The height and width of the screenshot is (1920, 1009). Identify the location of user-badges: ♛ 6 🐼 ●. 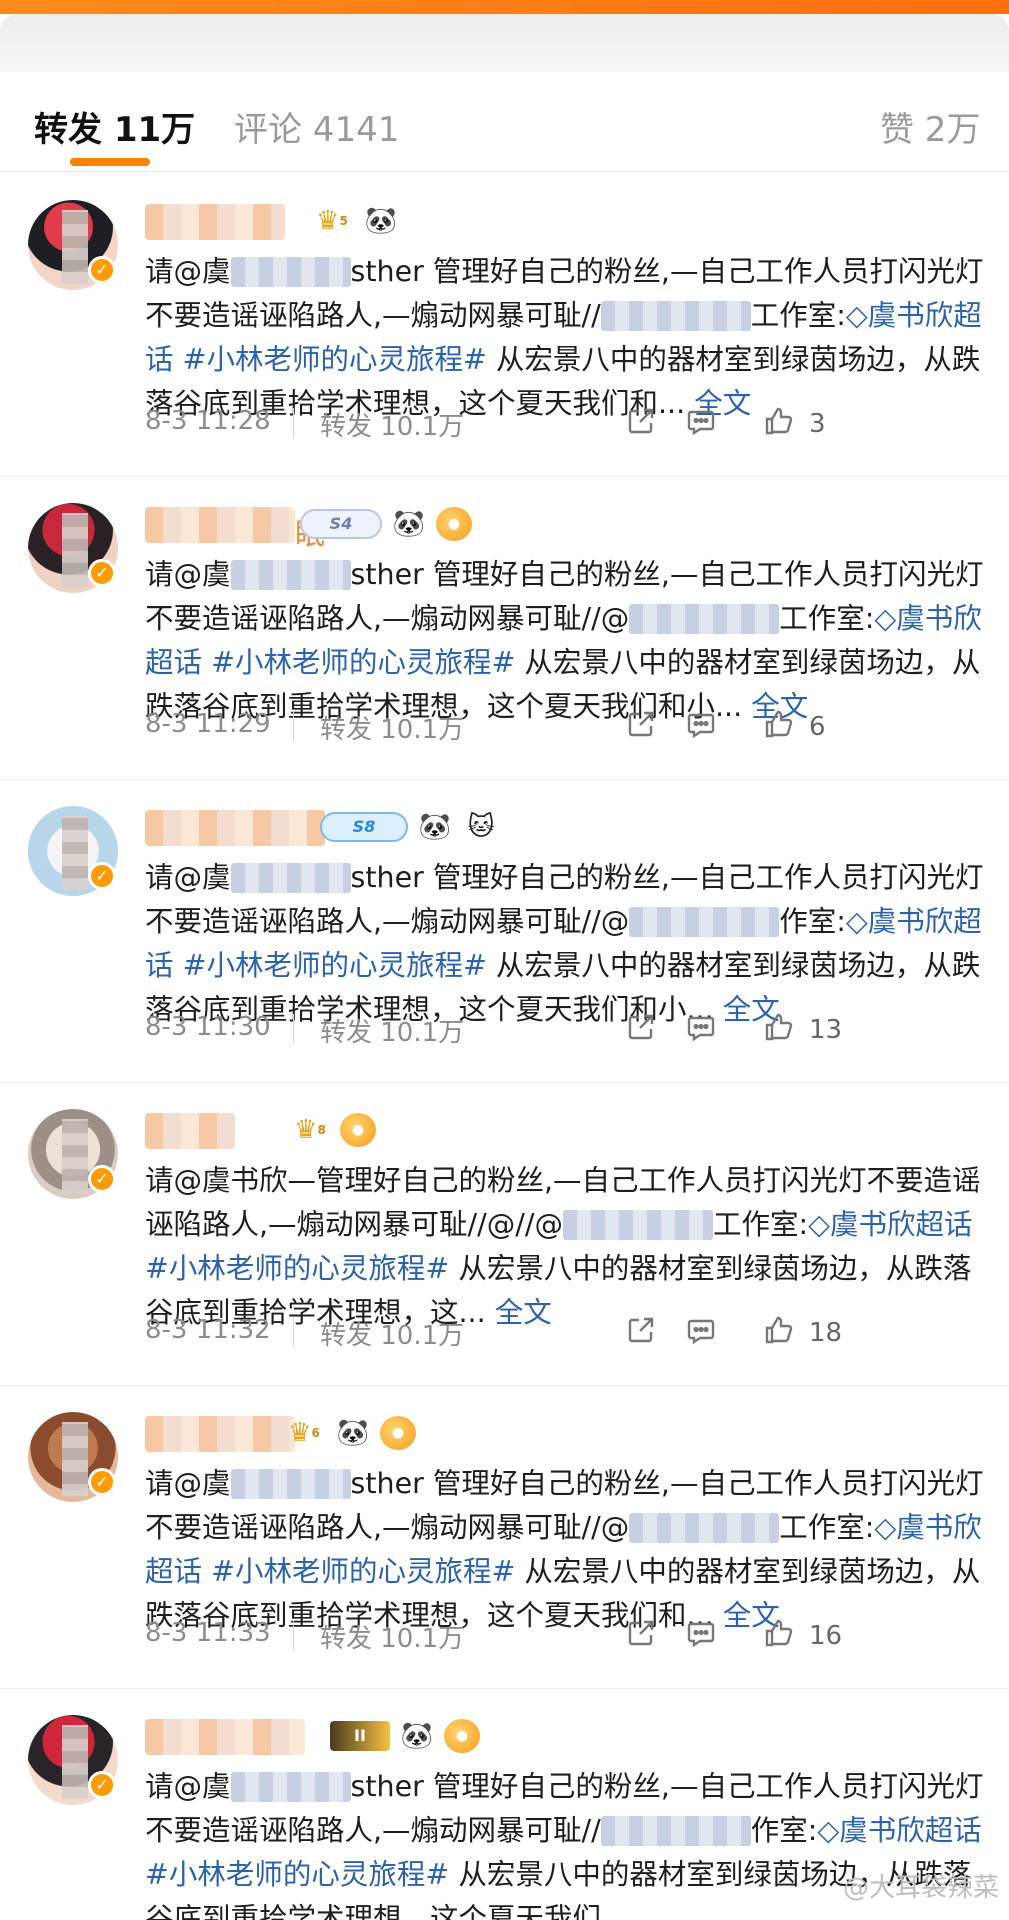
(349, 1433).